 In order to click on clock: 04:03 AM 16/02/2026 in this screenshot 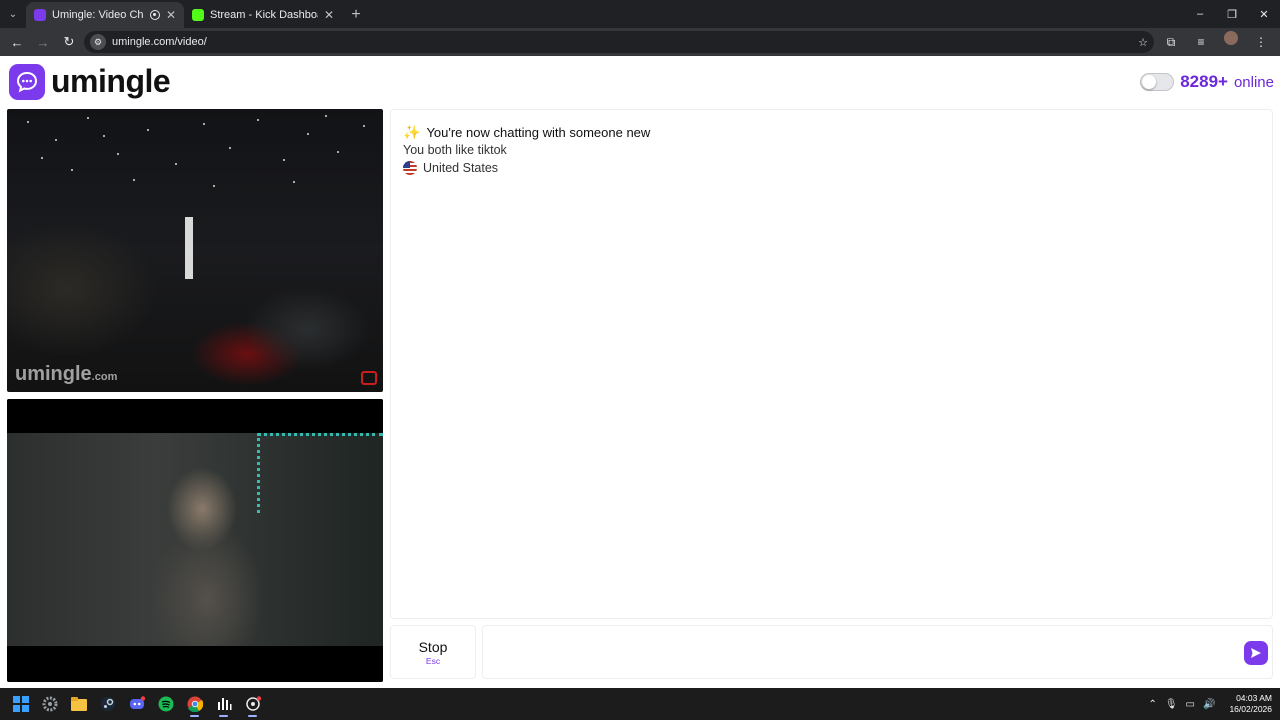, I will do `click(1250, 704)`.